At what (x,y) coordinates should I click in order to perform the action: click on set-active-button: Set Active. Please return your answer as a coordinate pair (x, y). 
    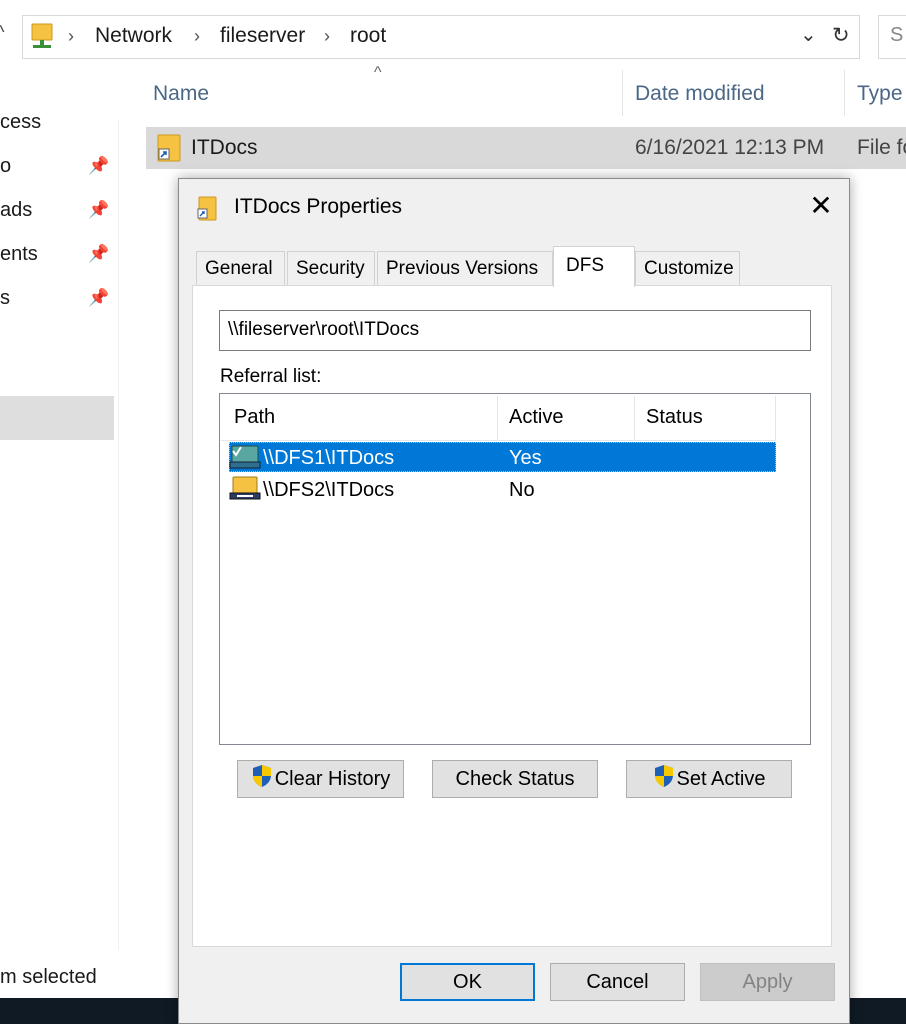
    Looking at the image, I should click on (709, 779).